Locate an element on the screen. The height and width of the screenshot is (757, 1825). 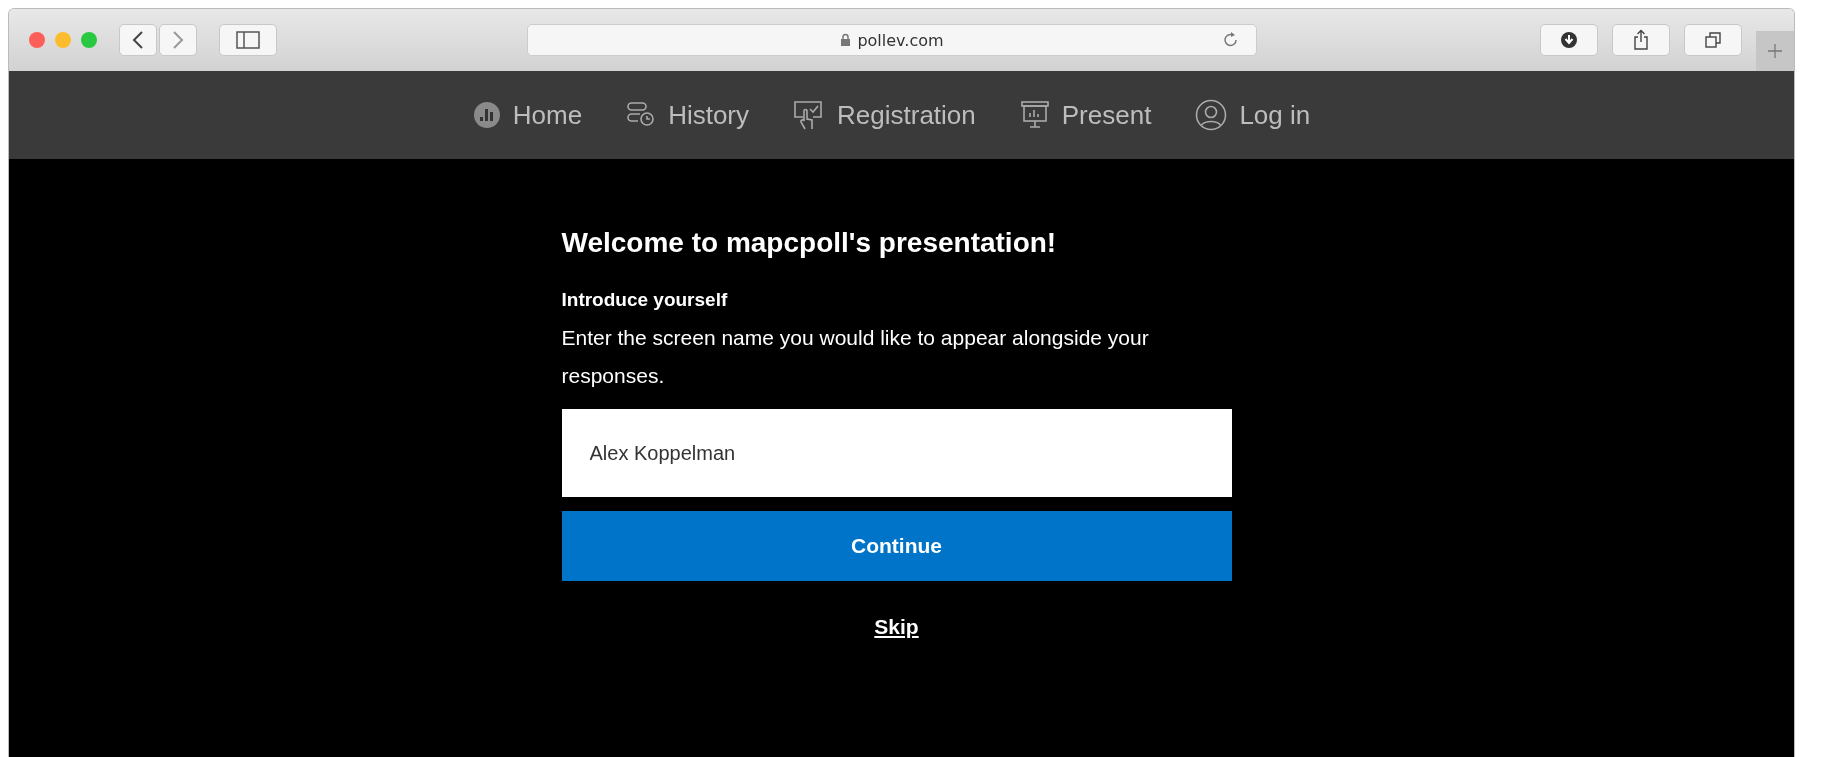
section-heading: Introduce yourself is located at coordinates (645, 300).